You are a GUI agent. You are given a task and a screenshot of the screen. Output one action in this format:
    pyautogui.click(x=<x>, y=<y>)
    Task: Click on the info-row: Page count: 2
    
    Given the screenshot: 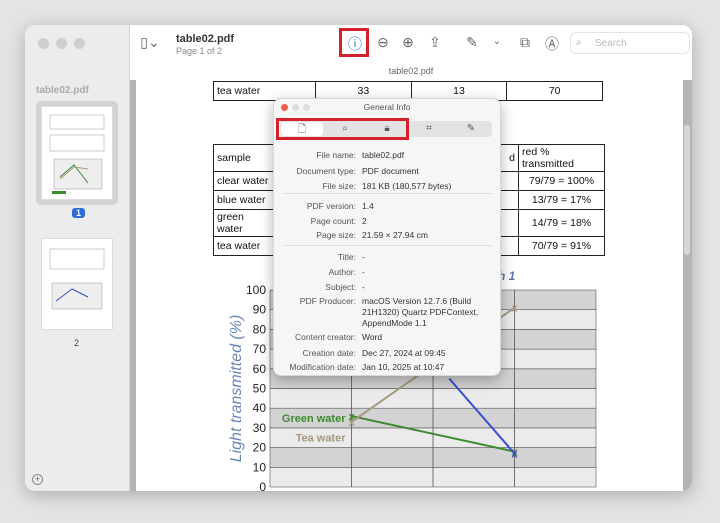 What is the action you would take?
    pyautogui.click(x=387, y=221)
    